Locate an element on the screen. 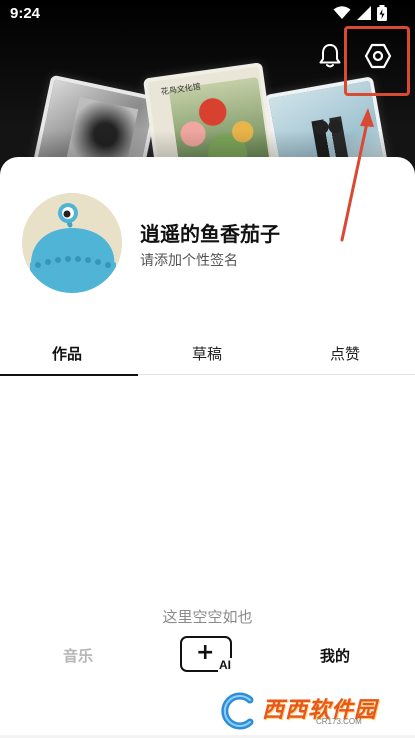 The image size is (415, 738). create-ai-label: AI is located at coordinates (225, 665).